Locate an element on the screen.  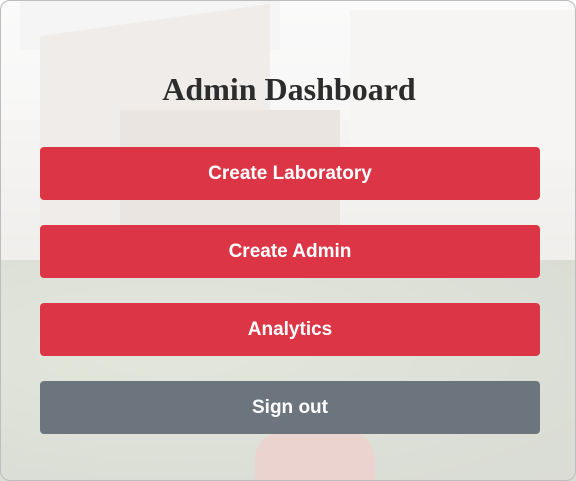
create-admin-button: Create Admin is located at coordinates (290, 251).